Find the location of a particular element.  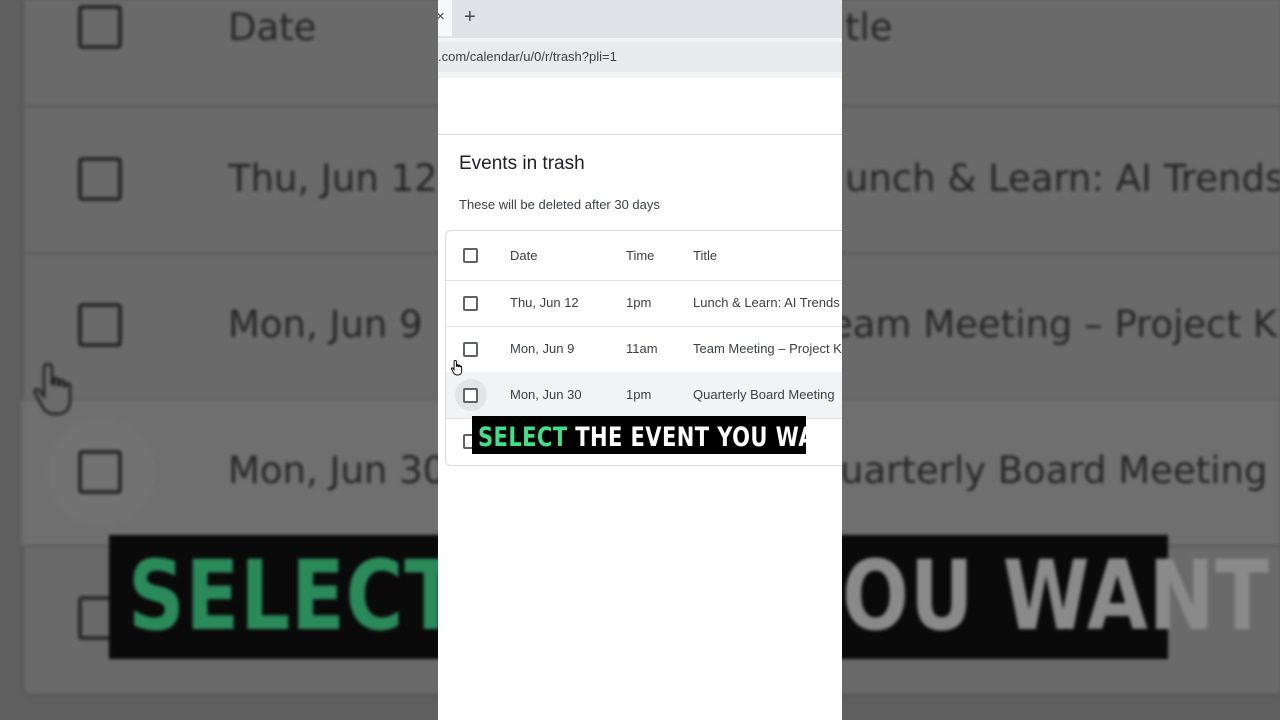

caption-text: SELECT THE EVENT YOU WANT is located at coordinates (660, 437).